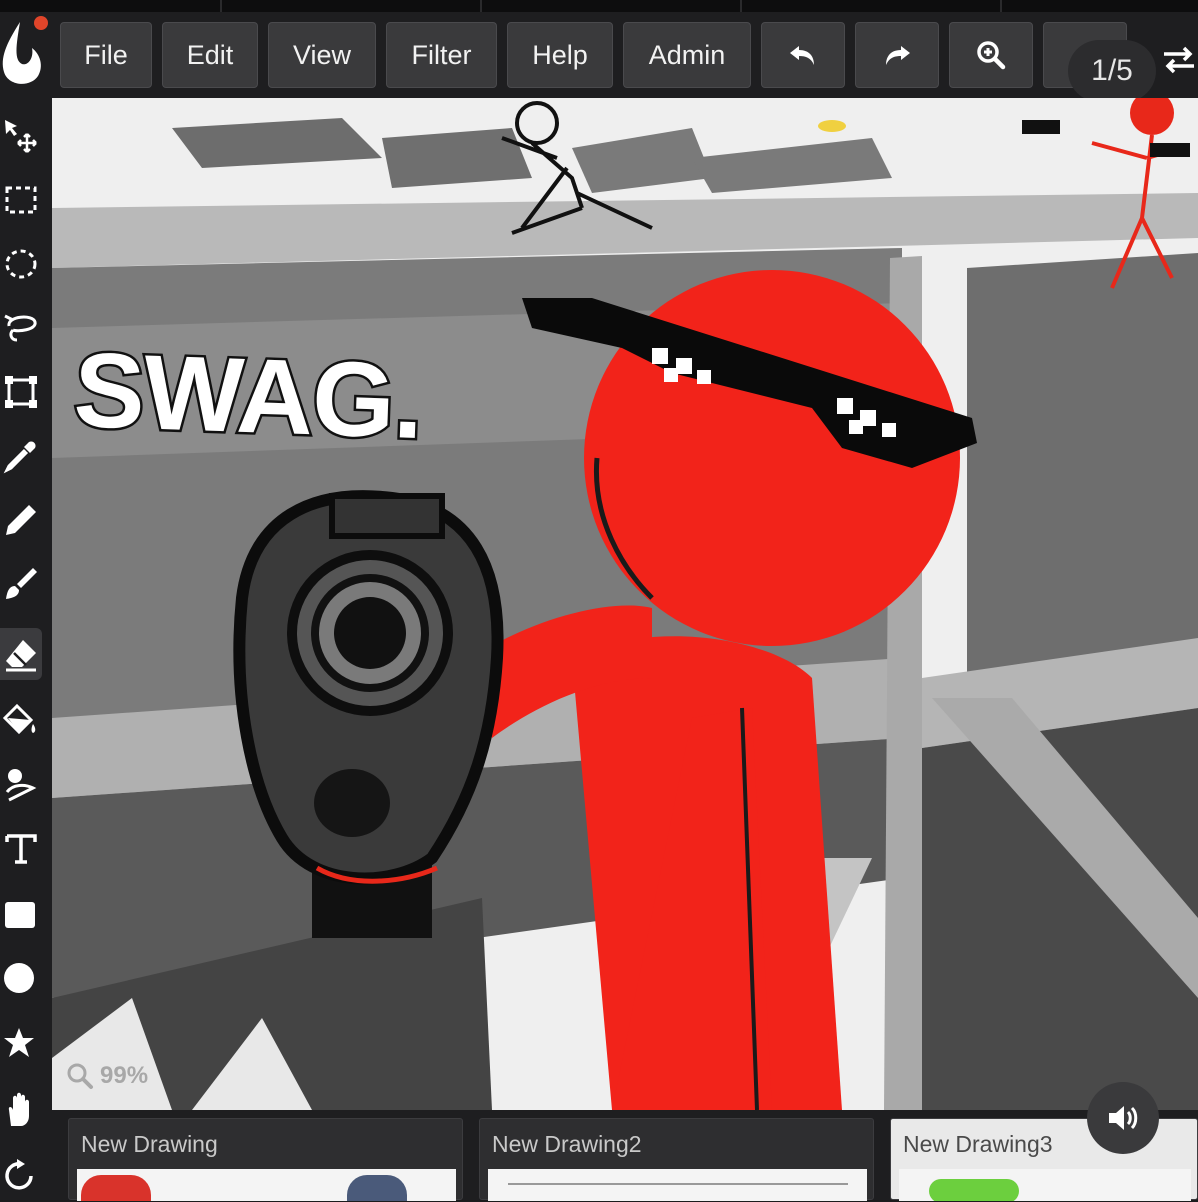 The width and height of the screenshot is (1198, 1202). What do you see at coordinates (149, 1144) in the screenshot?
I see `drawing-card-label: New Drawing` at bounding box center [149, 1144].